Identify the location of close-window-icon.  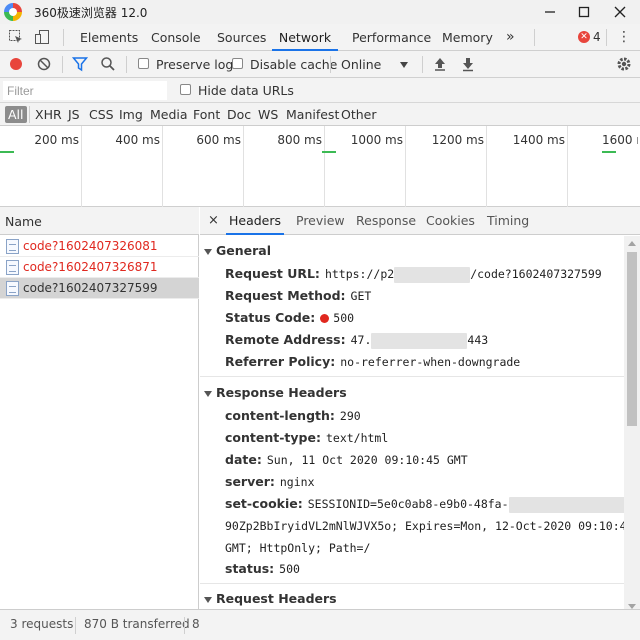
(620, 12).